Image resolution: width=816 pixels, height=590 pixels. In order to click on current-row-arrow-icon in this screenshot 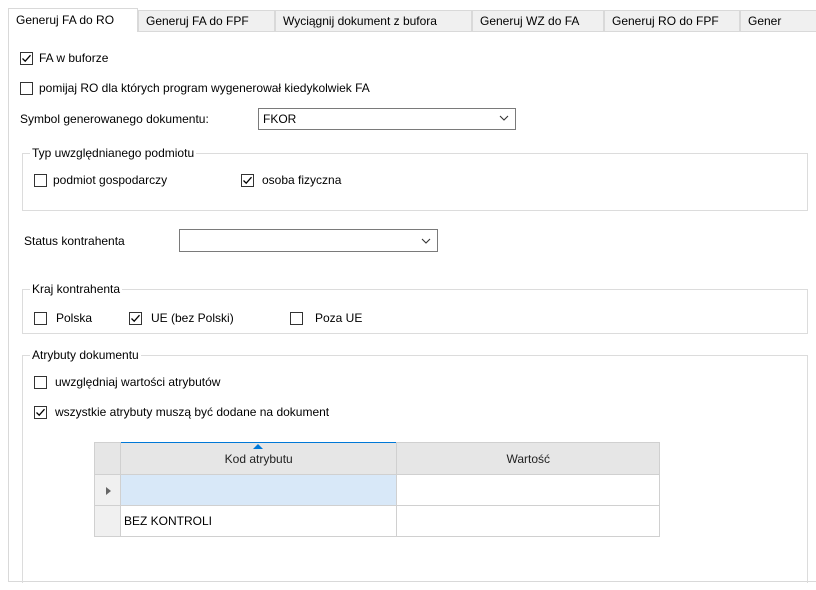, I will do `click(108, 491)`.